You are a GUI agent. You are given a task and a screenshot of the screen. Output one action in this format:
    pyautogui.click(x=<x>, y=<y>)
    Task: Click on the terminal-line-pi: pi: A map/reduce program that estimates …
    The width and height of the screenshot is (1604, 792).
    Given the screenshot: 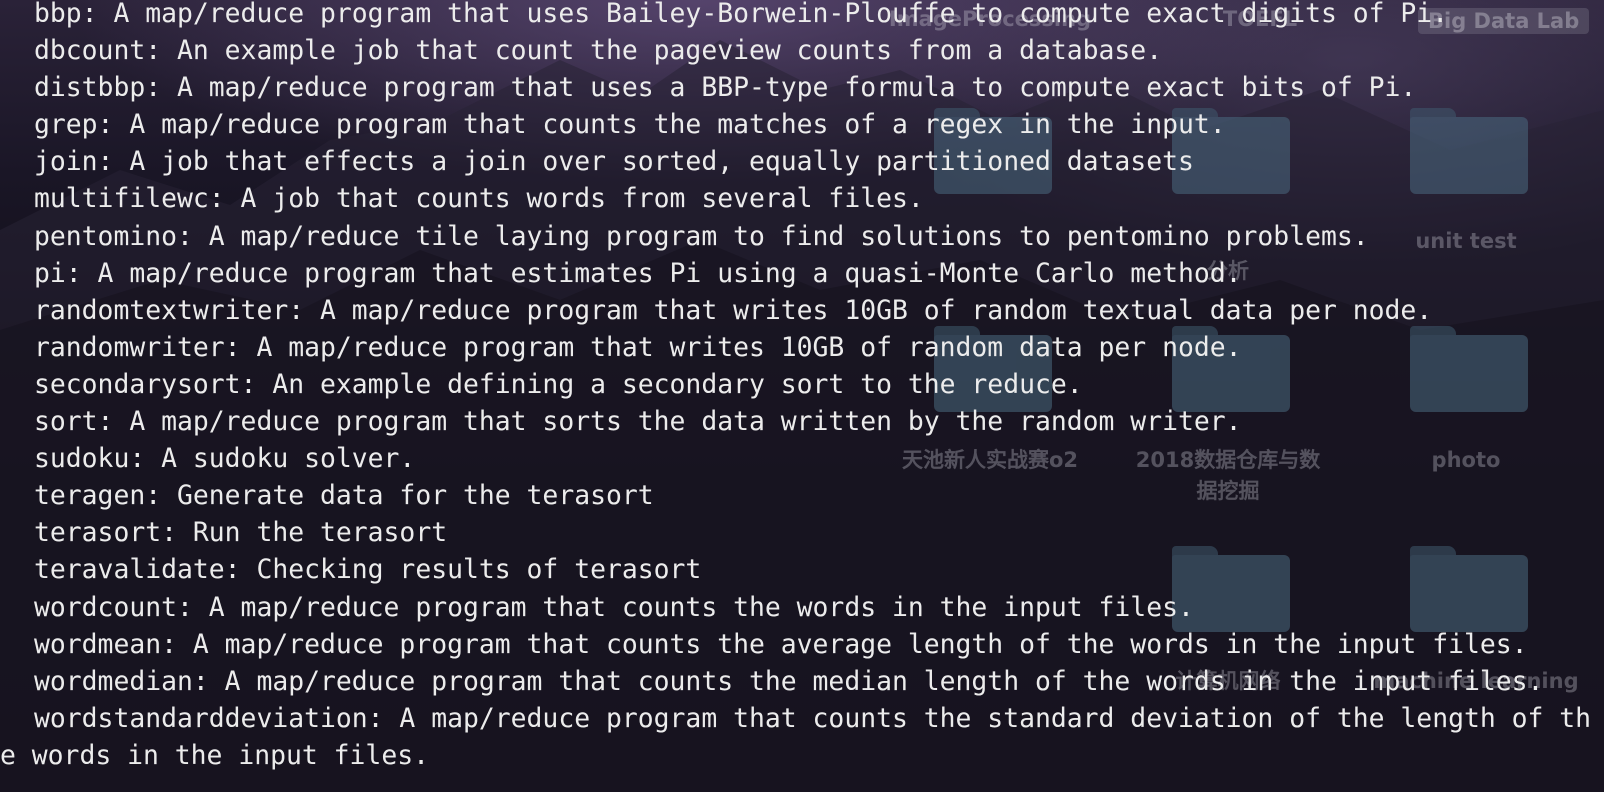 What is the action you would take?
    pyautogui.click(x=638, y=273)
    